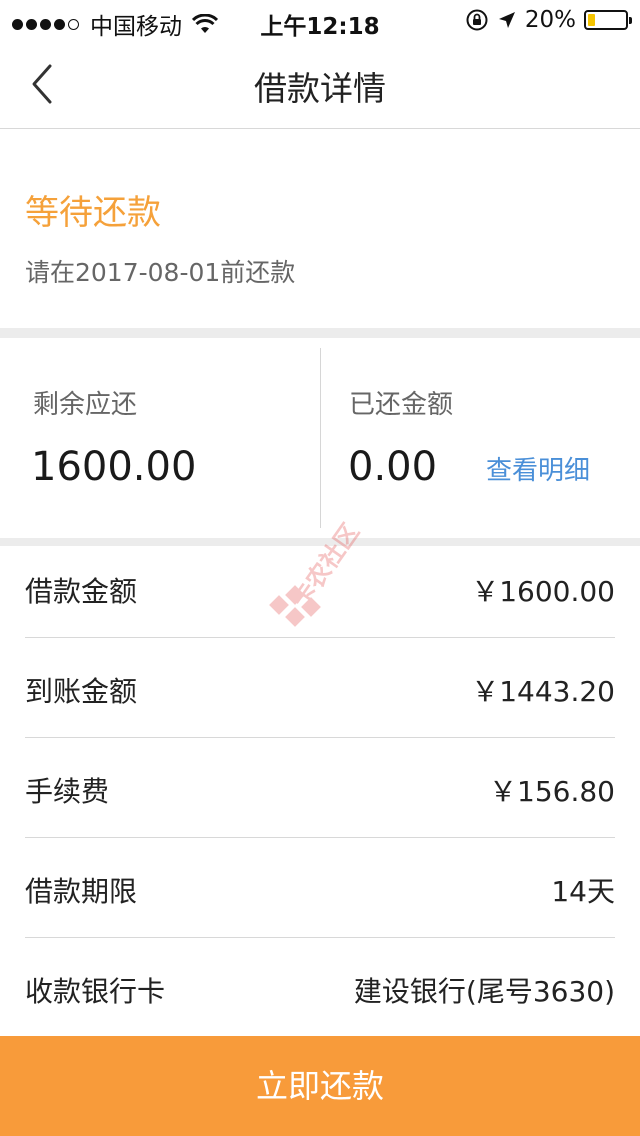 The image size is (640, 1136). What do you see at coordinates (320, 1086) in the screenshot?
I see `repay-now-button: 立即还款` at bounding box center [320, 1086].